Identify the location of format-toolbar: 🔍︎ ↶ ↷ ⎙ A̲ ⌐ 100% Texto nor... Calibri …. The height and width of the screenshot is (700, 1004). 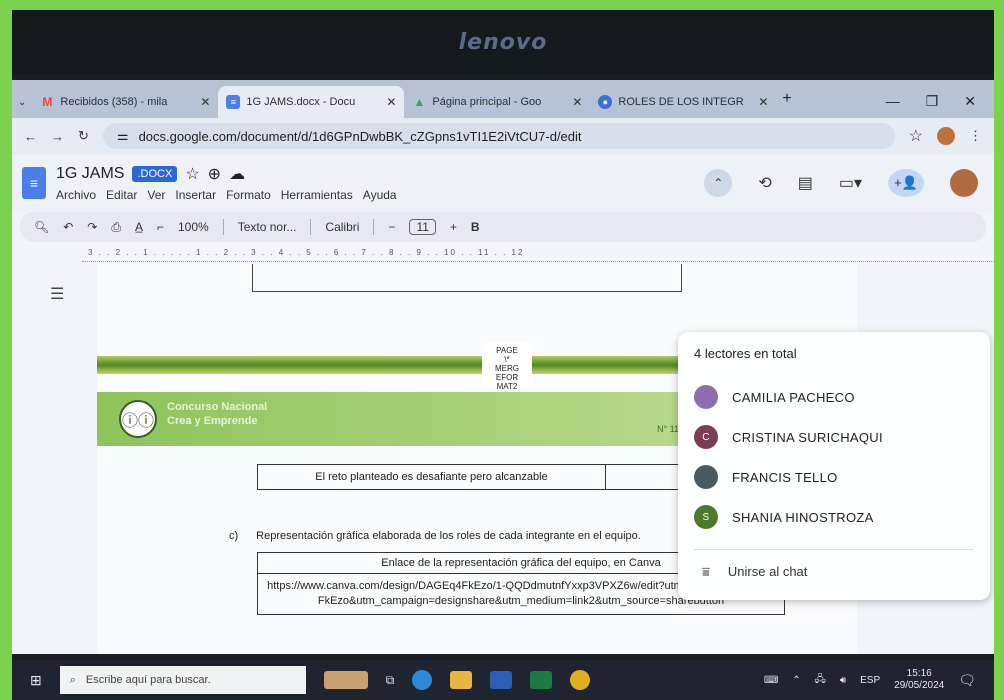
(503, 227).